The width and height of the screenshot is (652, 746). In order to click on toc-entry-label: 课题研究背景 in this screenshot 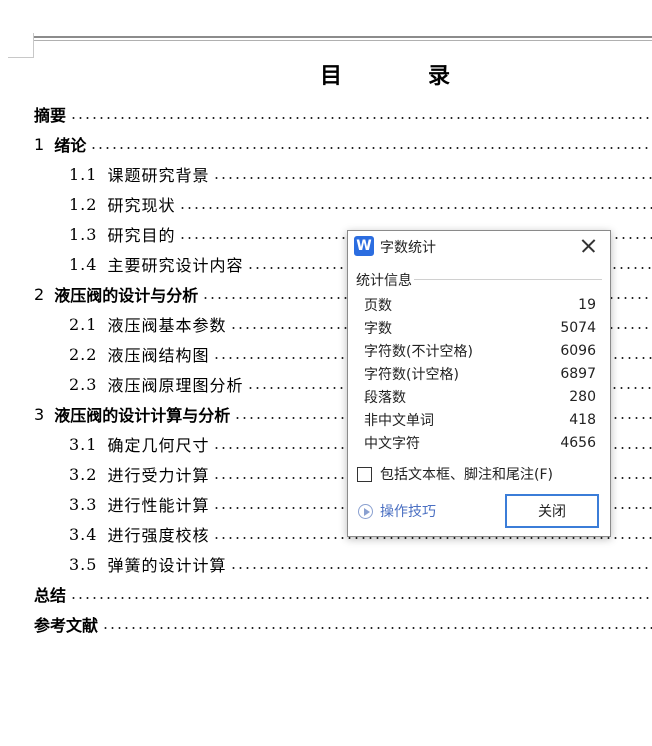, I will do `click(158, 175)`.